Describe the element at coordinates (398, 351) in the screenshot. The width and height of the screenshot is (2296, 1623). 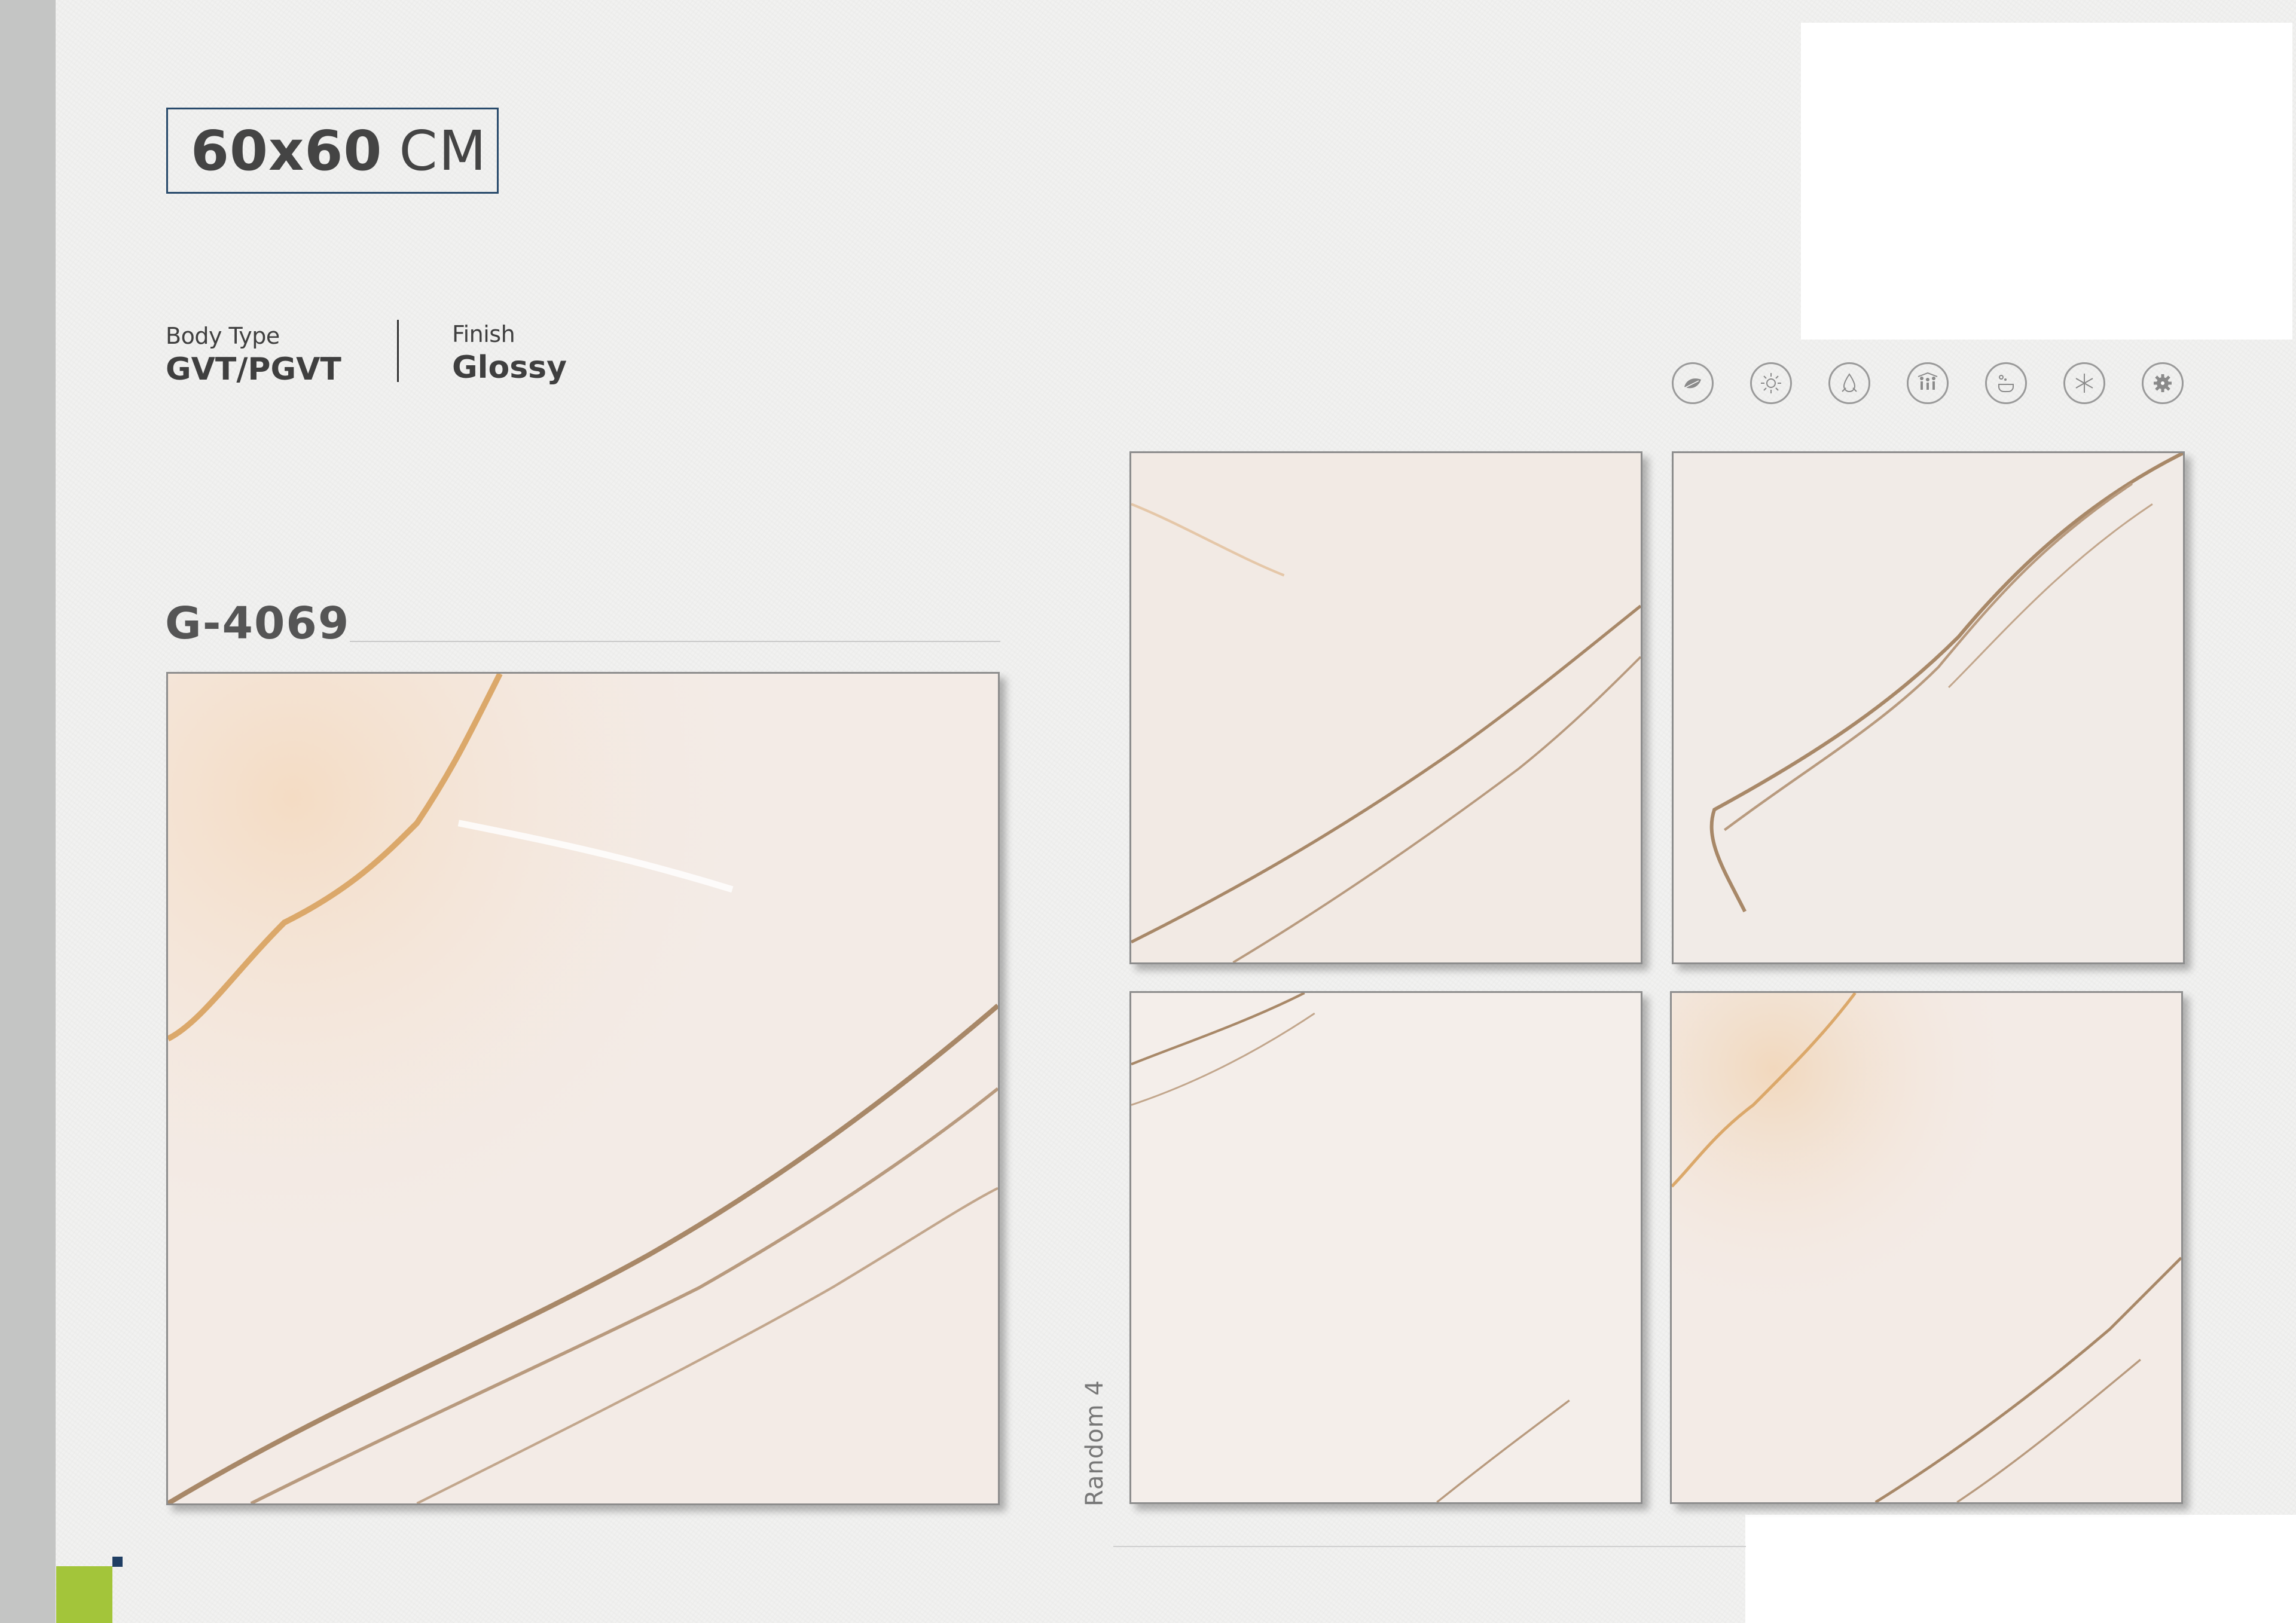
I see `spec-divider` at that location.